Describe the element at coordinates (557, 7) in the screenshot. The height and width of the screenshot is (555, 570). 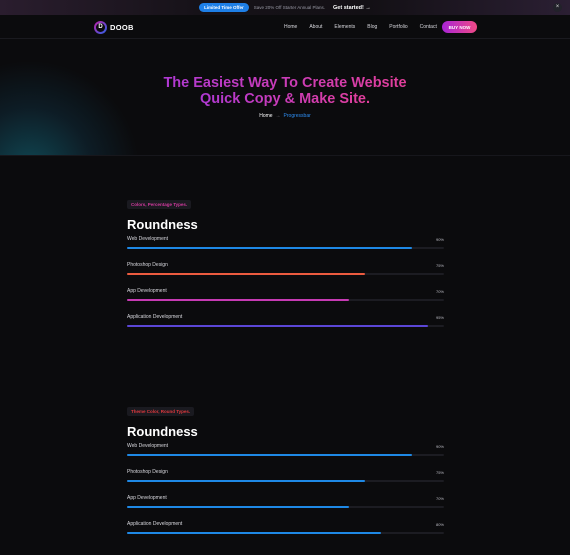
I see `close-icon: ×` at that location.